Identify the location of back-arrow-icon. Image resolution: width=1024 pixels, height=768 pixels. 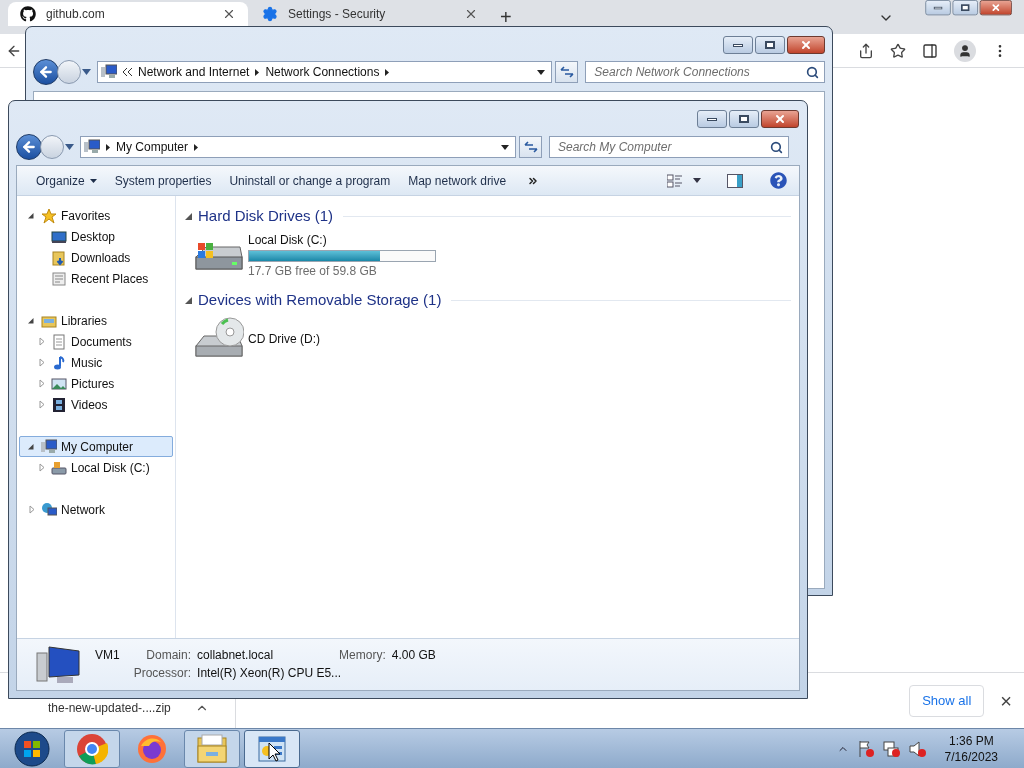
(29, 147).